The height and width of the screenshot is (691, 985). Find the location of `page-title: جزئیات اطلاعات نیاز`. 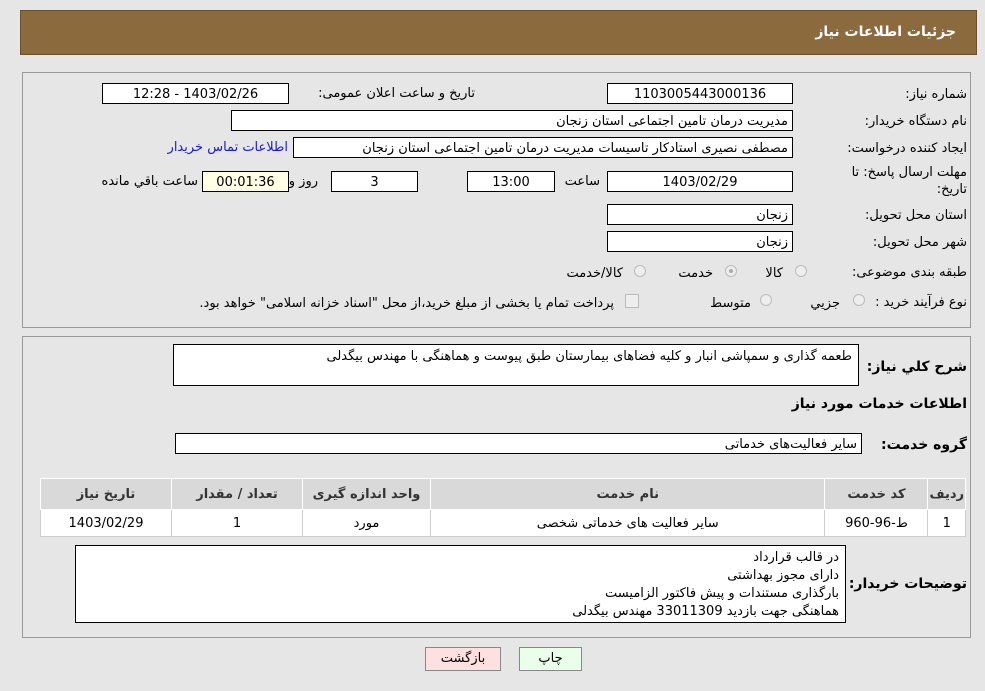

page-title: جزئیات اطلاعات نیاز is located at coordinates (885, 32).